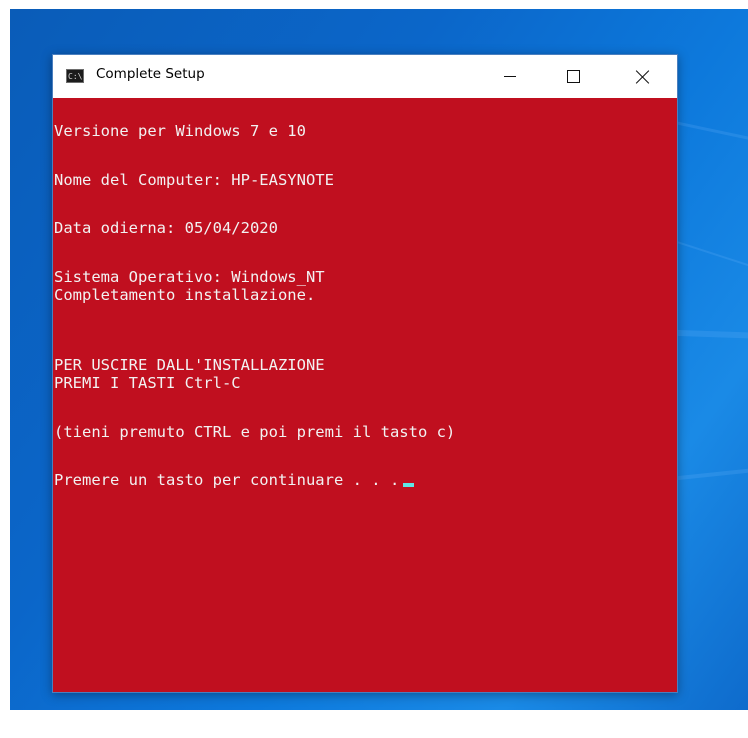 This screenshot has width=748, height=738. Describe the element at coordinates (185, 295) in the screenshot. I see `console-line-completing: Completamento installazione.` at that location.